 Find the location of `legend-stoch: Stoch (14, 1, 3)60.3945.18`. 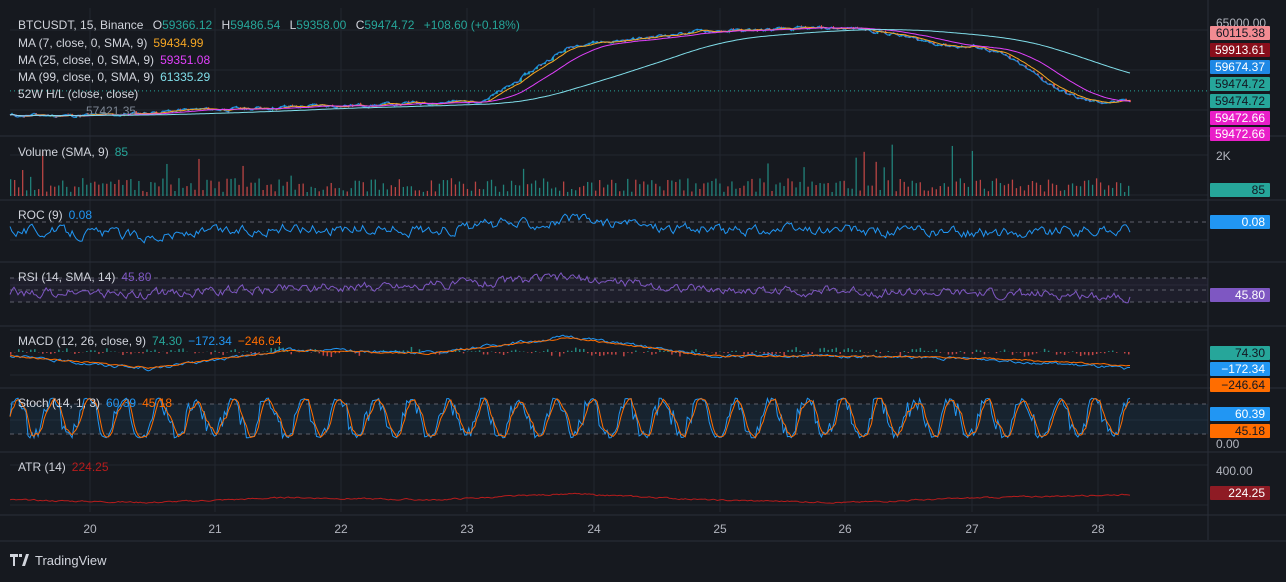

legend-stoch: Stoch (14, 1, 3)60.3945.18 is located at coordinates (95, 403).